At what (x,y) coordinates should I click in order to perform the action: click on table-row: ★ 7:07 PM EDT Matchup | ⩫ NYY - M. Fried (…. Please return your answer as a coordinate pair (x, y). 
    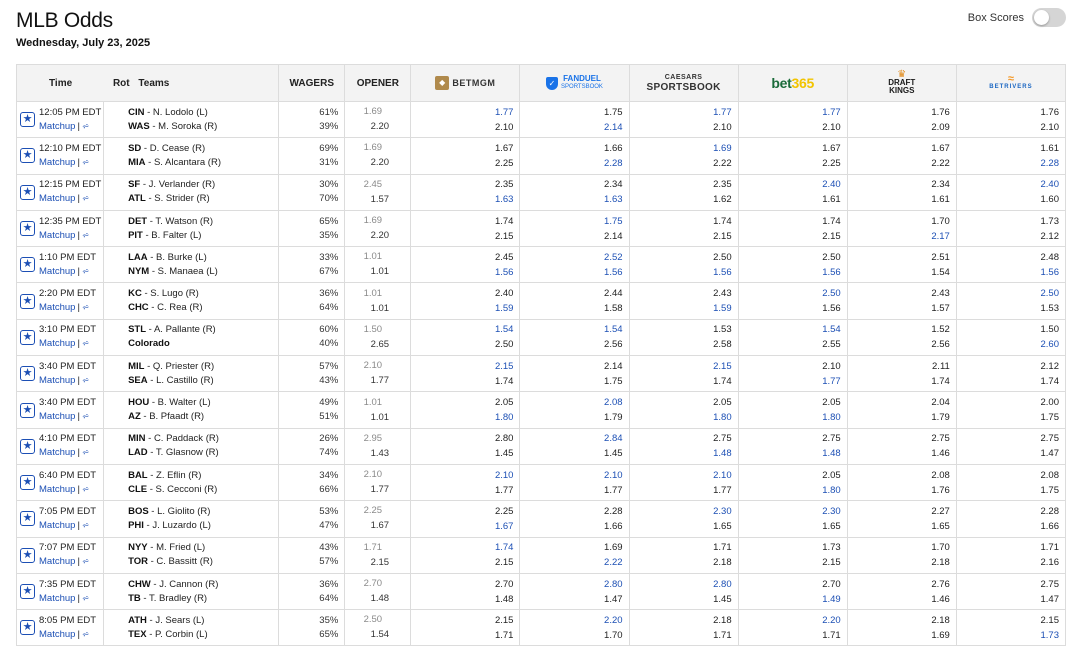
    Looking at the image, I should click on (541, 555).